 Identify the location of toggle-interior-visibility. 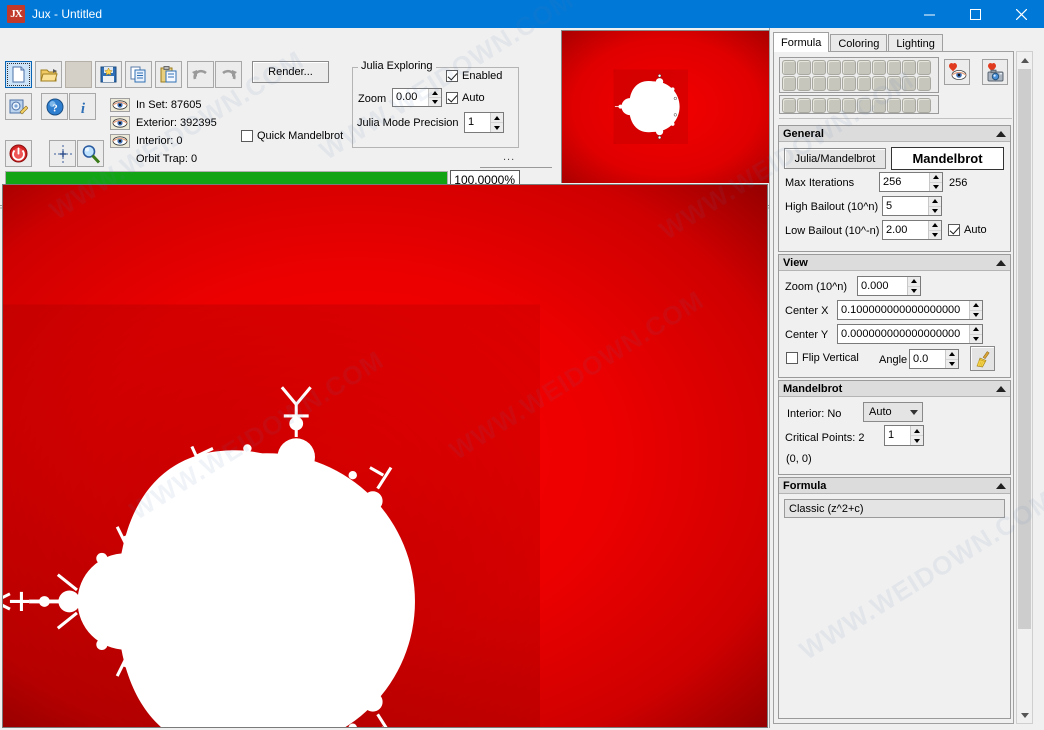
(120, 141).